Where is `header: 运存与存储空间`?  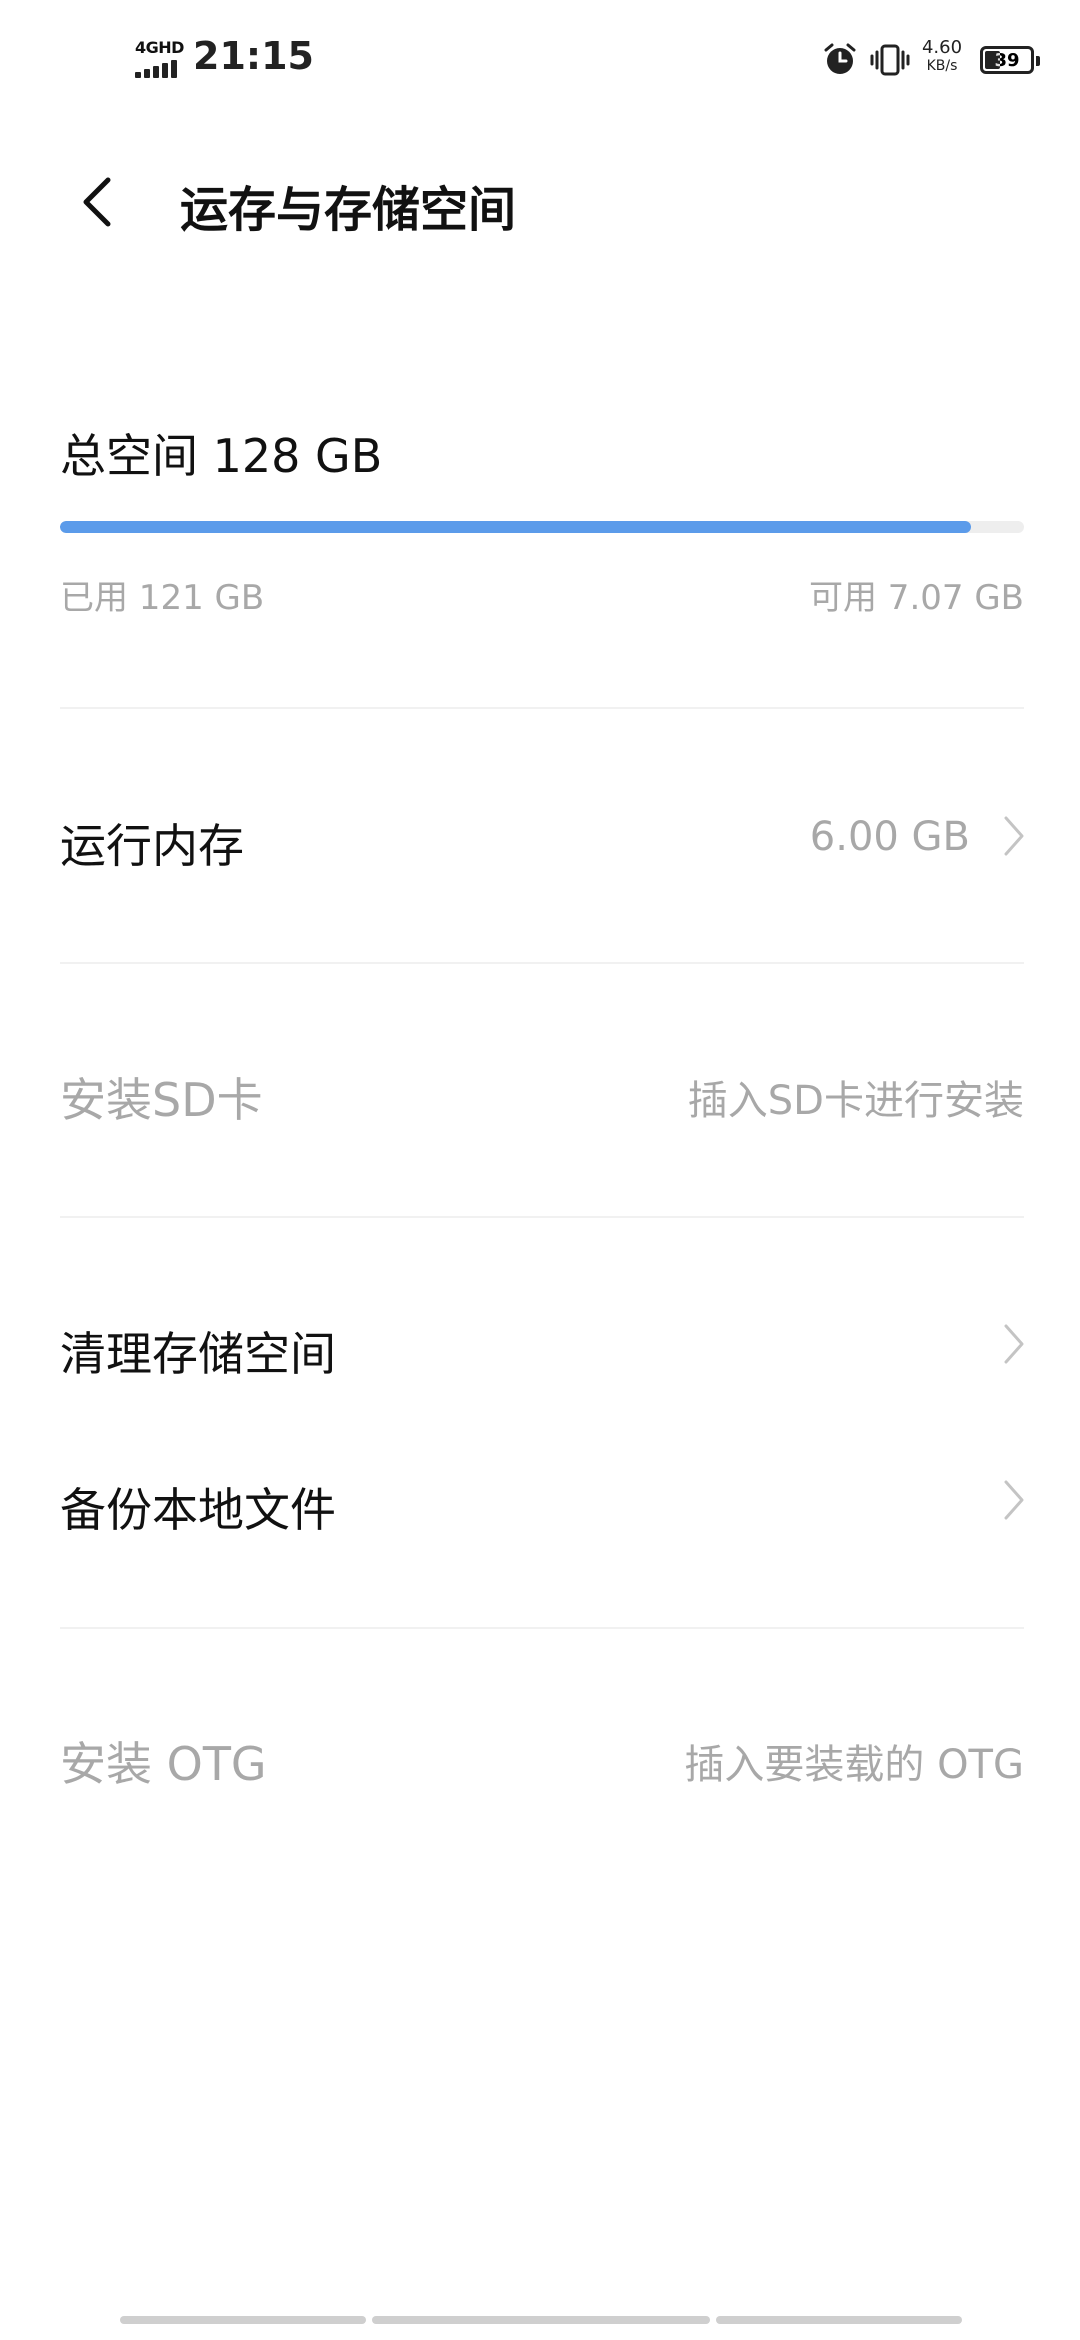 header: 运存与存储空间 is located at coordinates (540, 200).